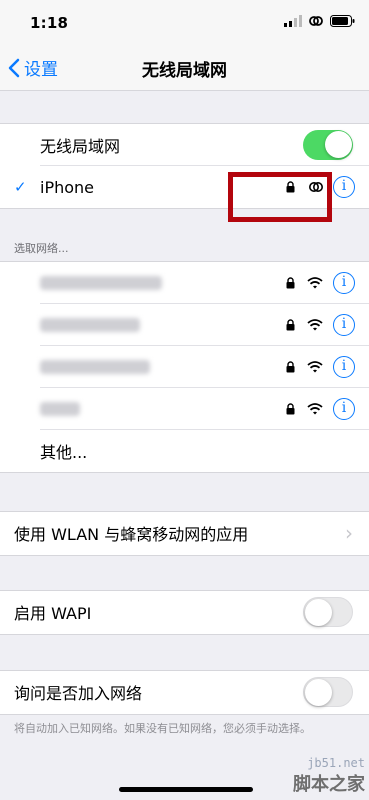 Image resolution: width=369 pixels, height=800 pixels. I want to click on watermark: jb51.net 脚本之家, so click(329, 776).